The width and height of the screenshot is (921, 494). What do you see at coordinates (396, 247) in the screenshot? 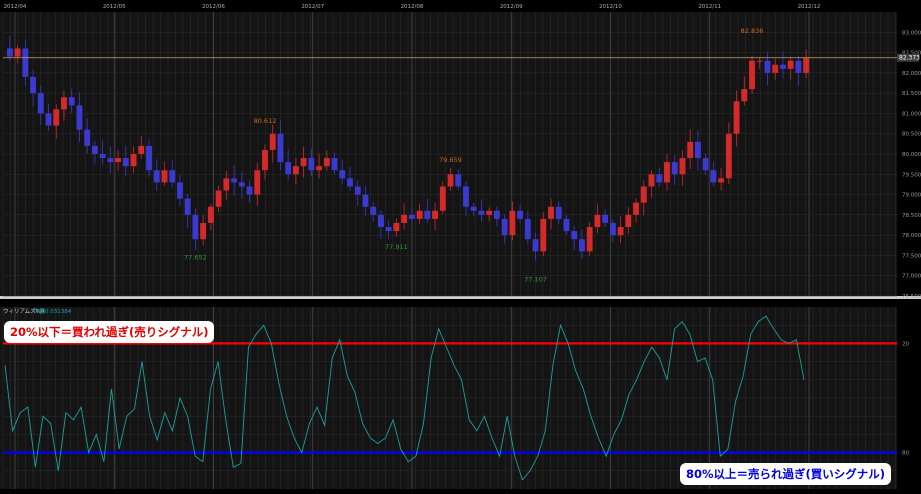
I see `low-annotation: 77.911` at bounding box center [396, 247].